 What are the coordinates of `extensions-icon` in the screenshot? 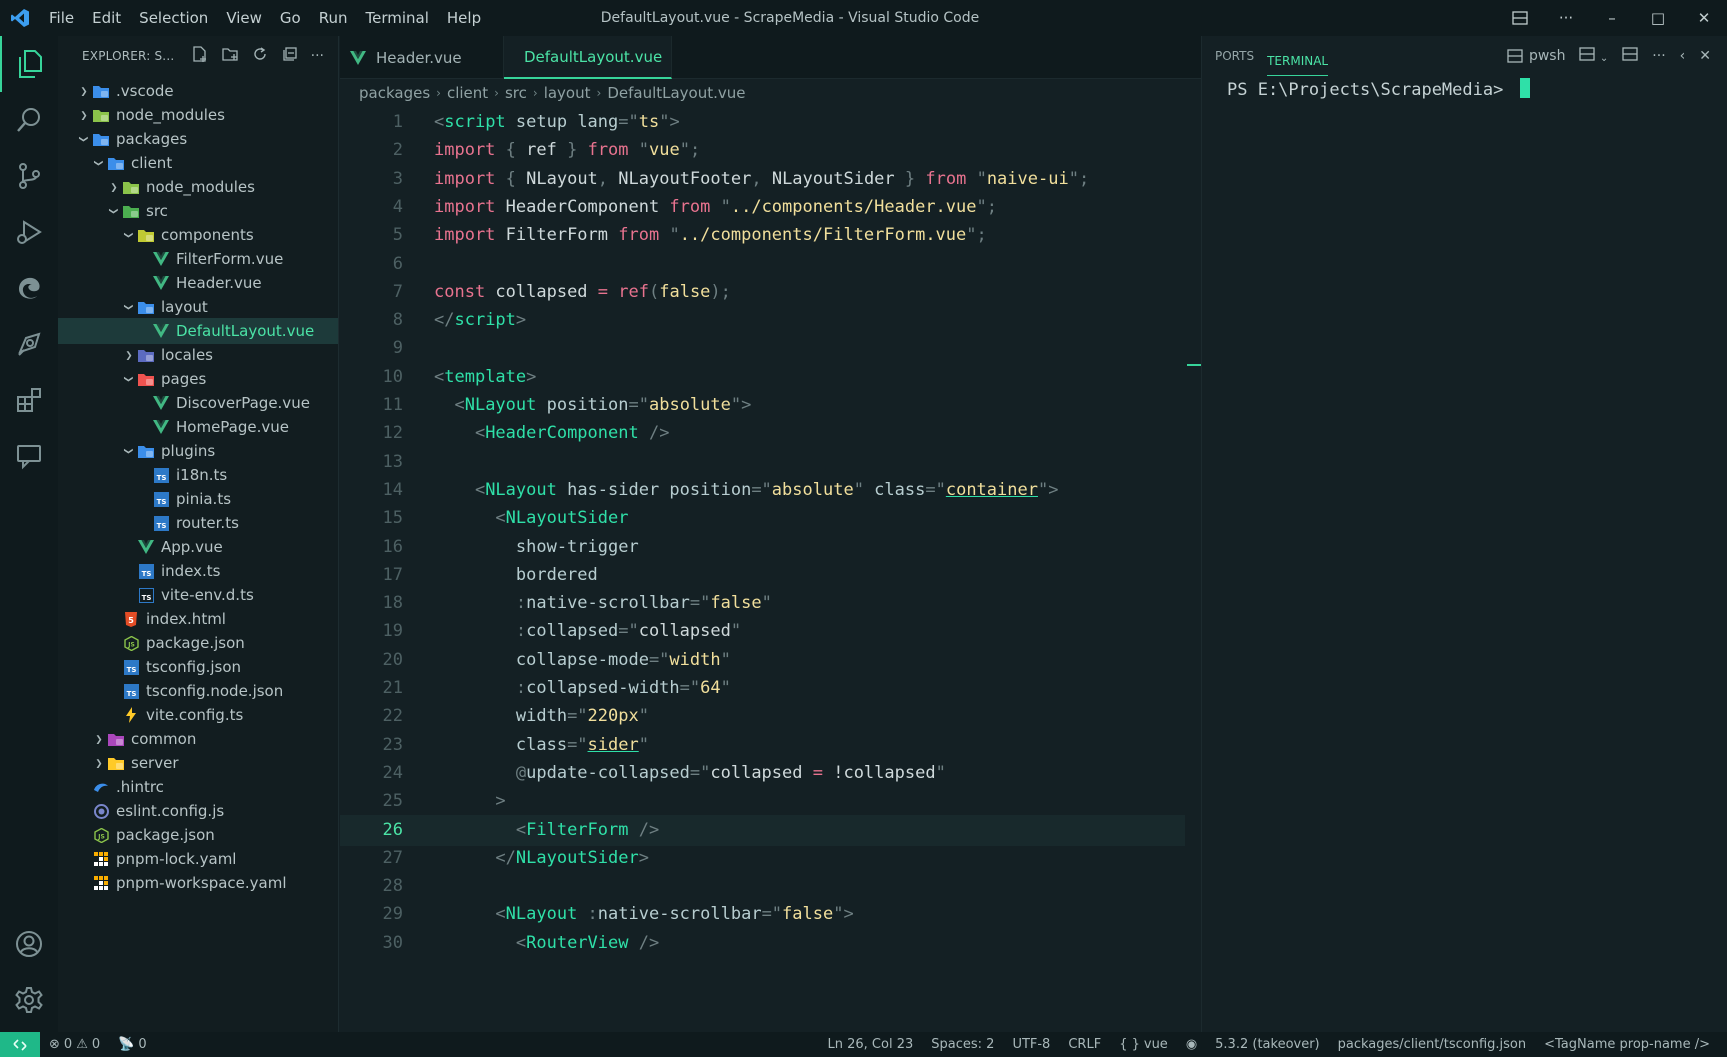 It's located at (29, 400).